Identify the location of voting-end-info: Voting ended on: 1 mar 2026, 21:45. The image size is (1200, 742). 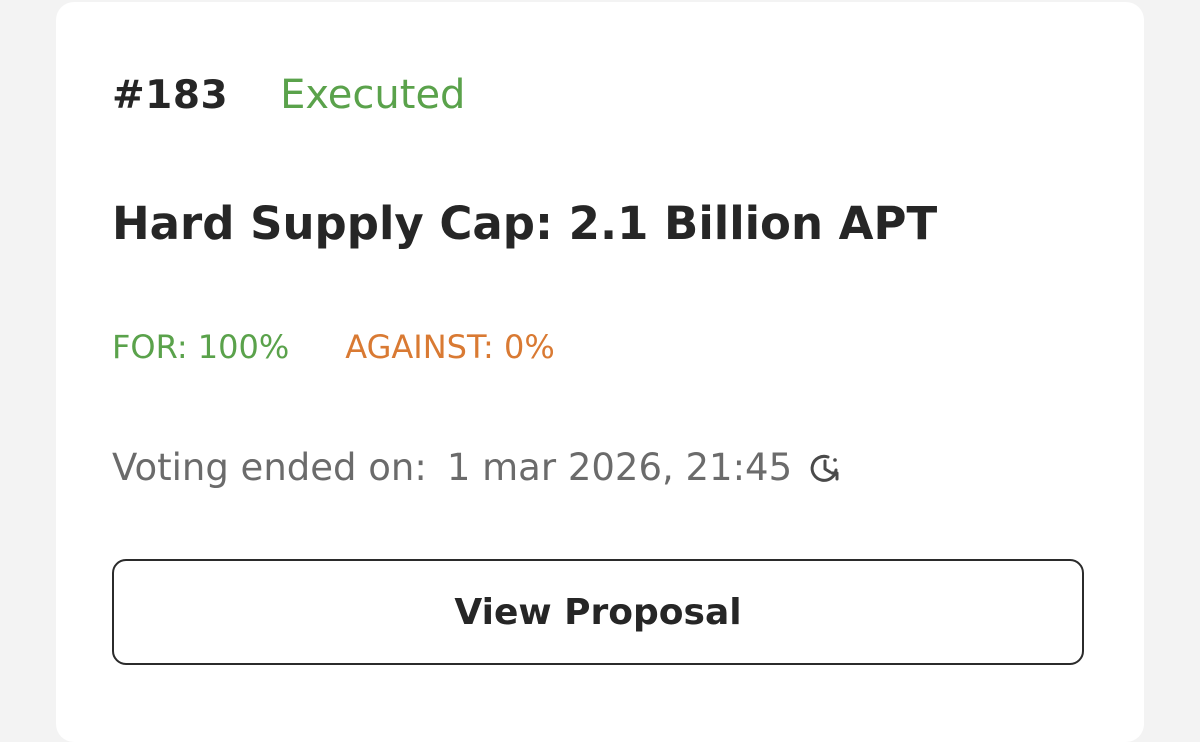
(478, 467).